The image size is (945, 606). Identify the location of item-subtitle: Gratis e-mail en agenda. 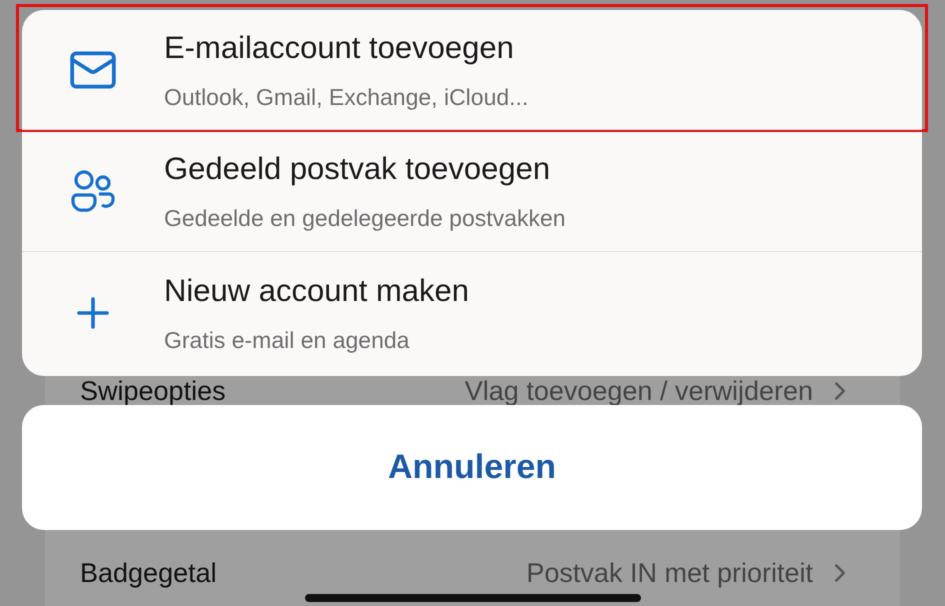
(287, 340).